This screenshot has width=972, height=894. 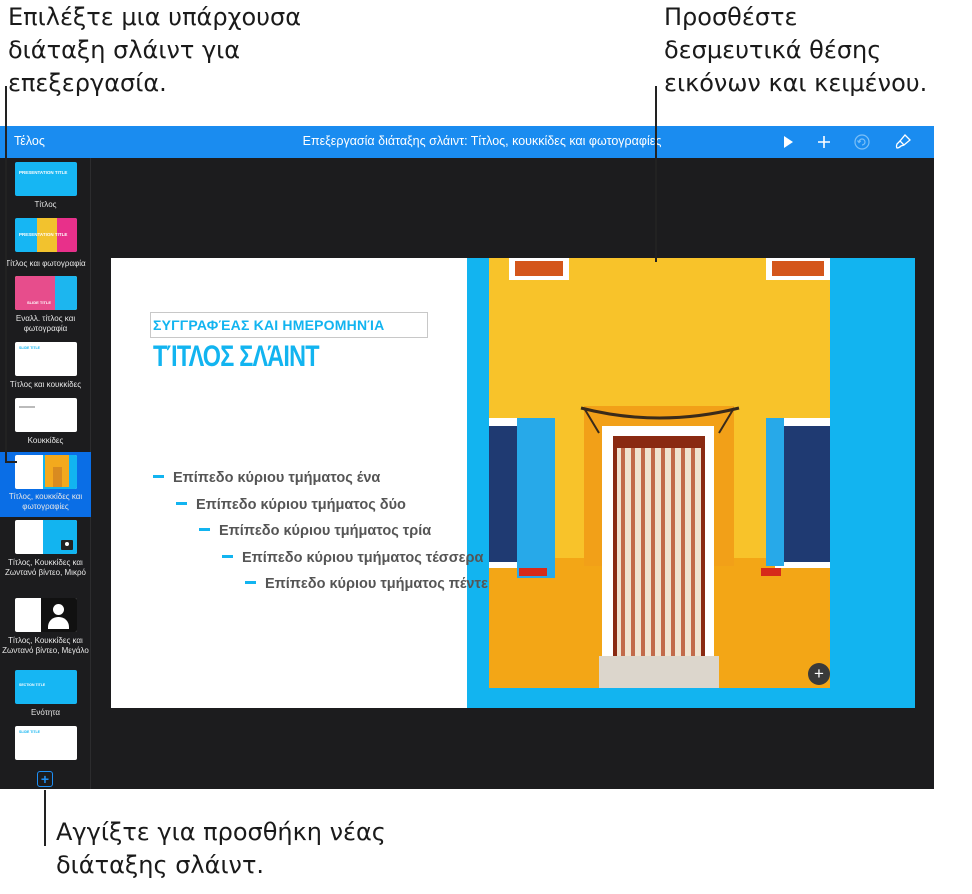 I want to click on bullet-text: Επίπεδο κύριου τμήματος πέντε, so click(x=376, y=584).